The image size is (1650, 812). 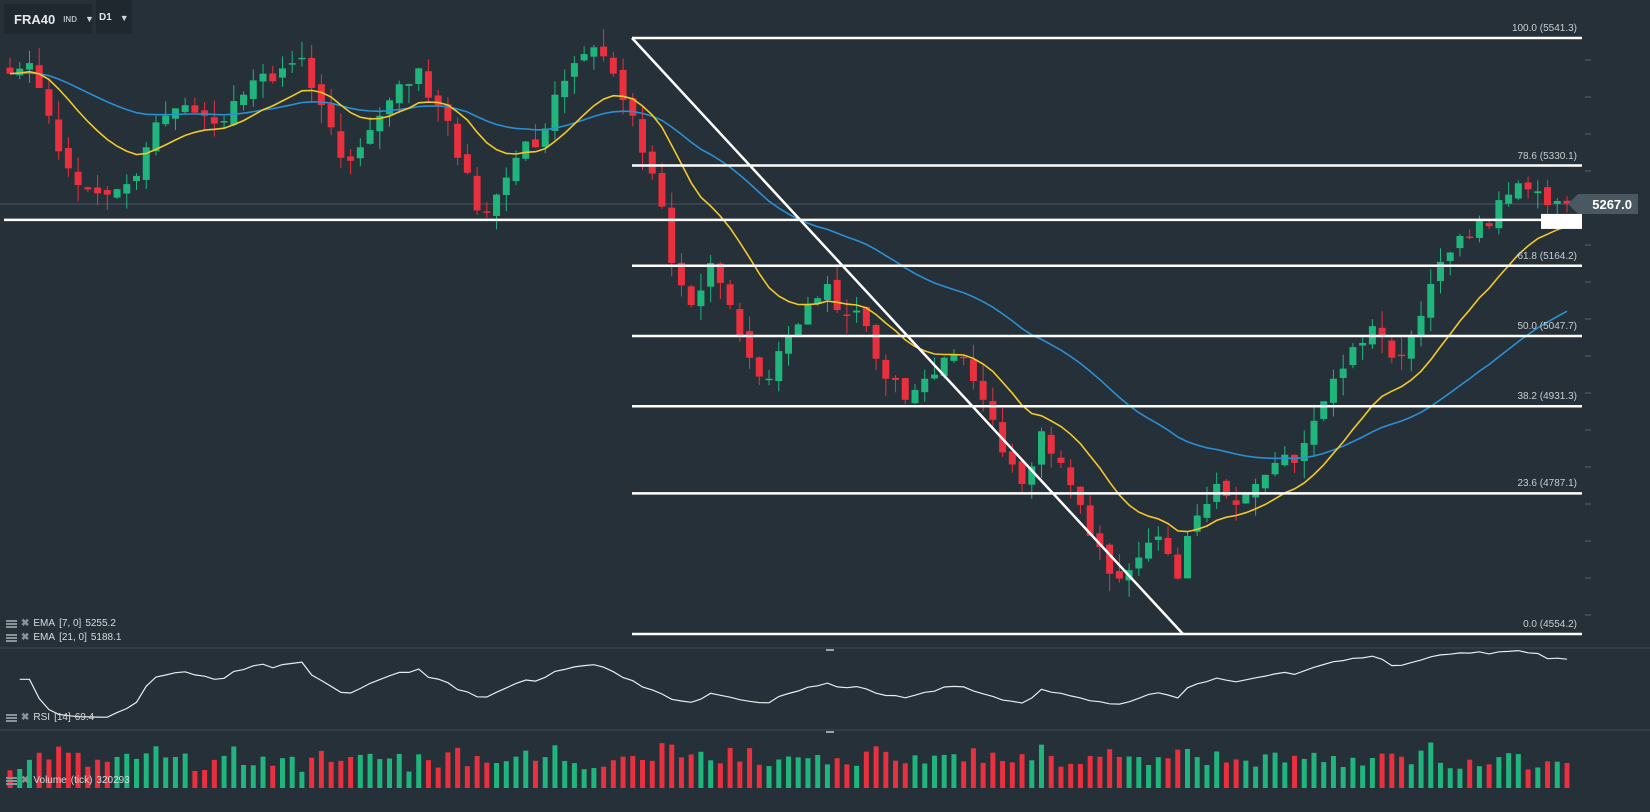 What do you see at coordinates (793, 683) in the screenshot?
I see `rsi-line` at bounding box center [793, 683].